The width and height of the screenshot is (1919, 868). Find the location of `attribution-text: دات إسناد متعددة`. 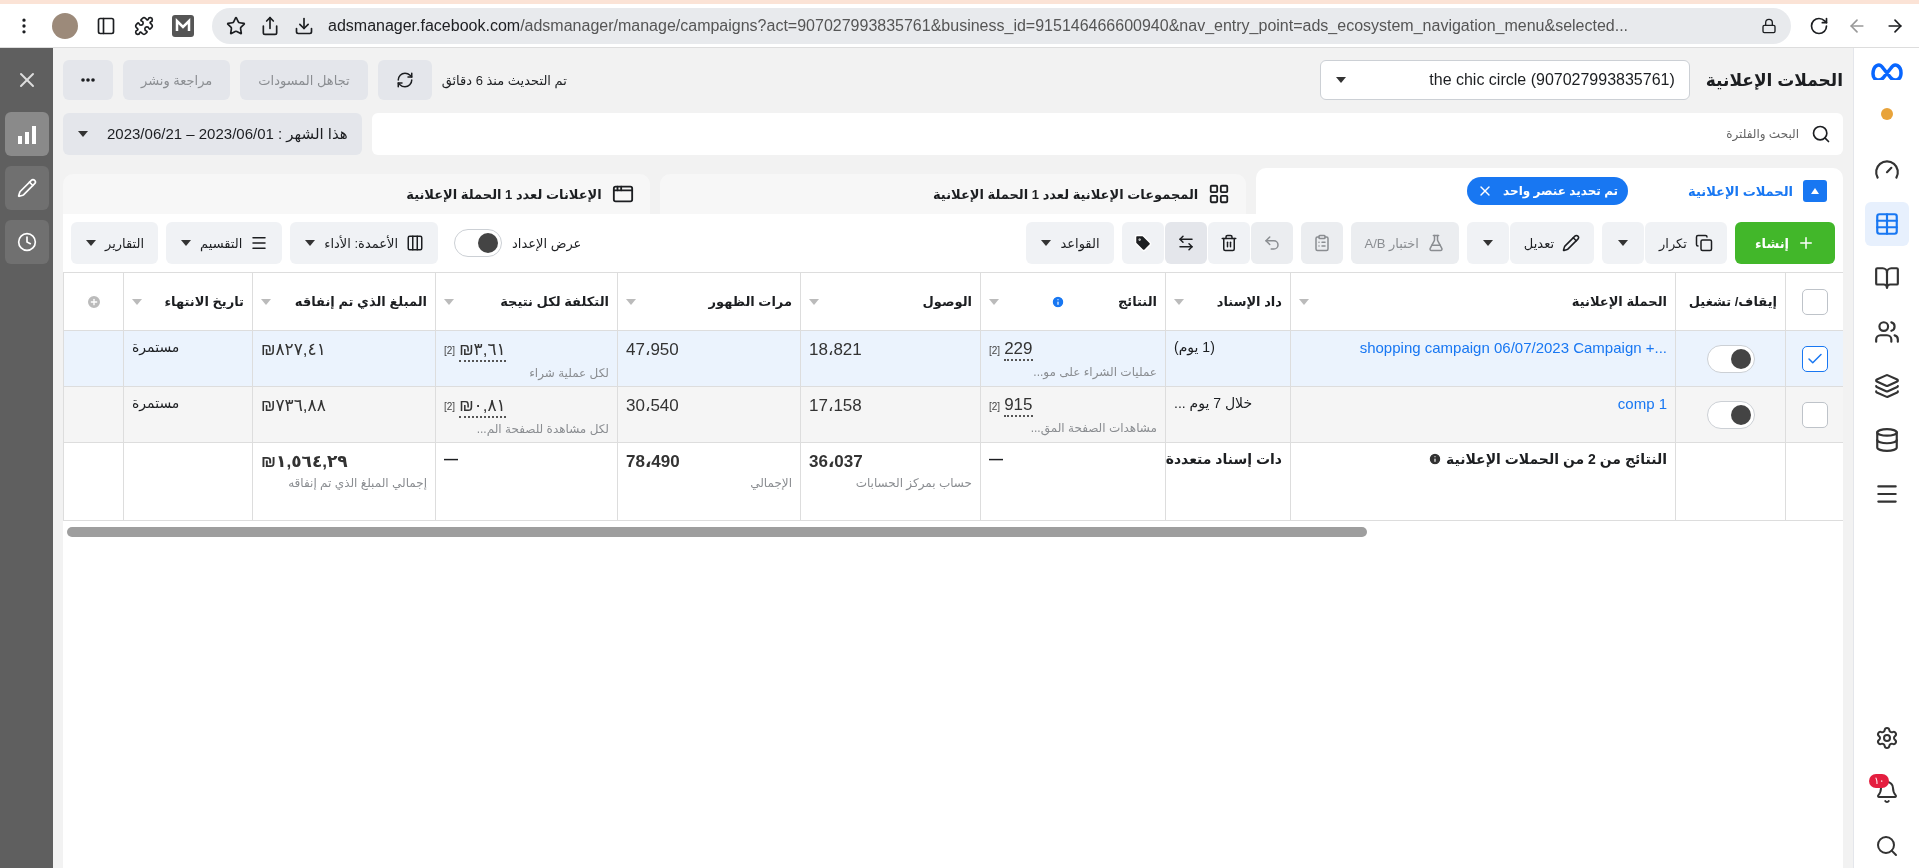

attribution-text: دات إسناد متعددة is located at coordinates (1223, 459).